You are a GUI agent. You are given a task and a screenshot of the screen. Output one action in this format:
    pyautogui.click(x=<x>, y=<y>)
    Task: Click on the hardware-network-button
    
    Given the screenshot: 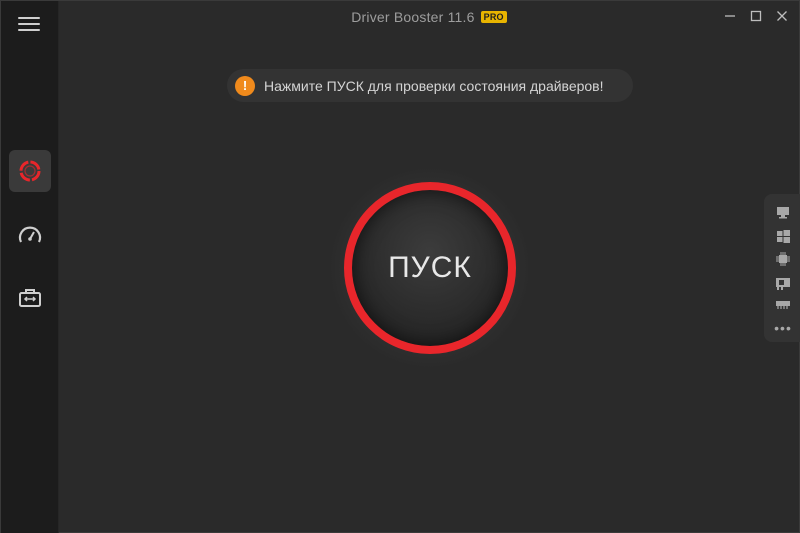 What is the action you would take?
    pyautogui.click(x=783, y=283)
    